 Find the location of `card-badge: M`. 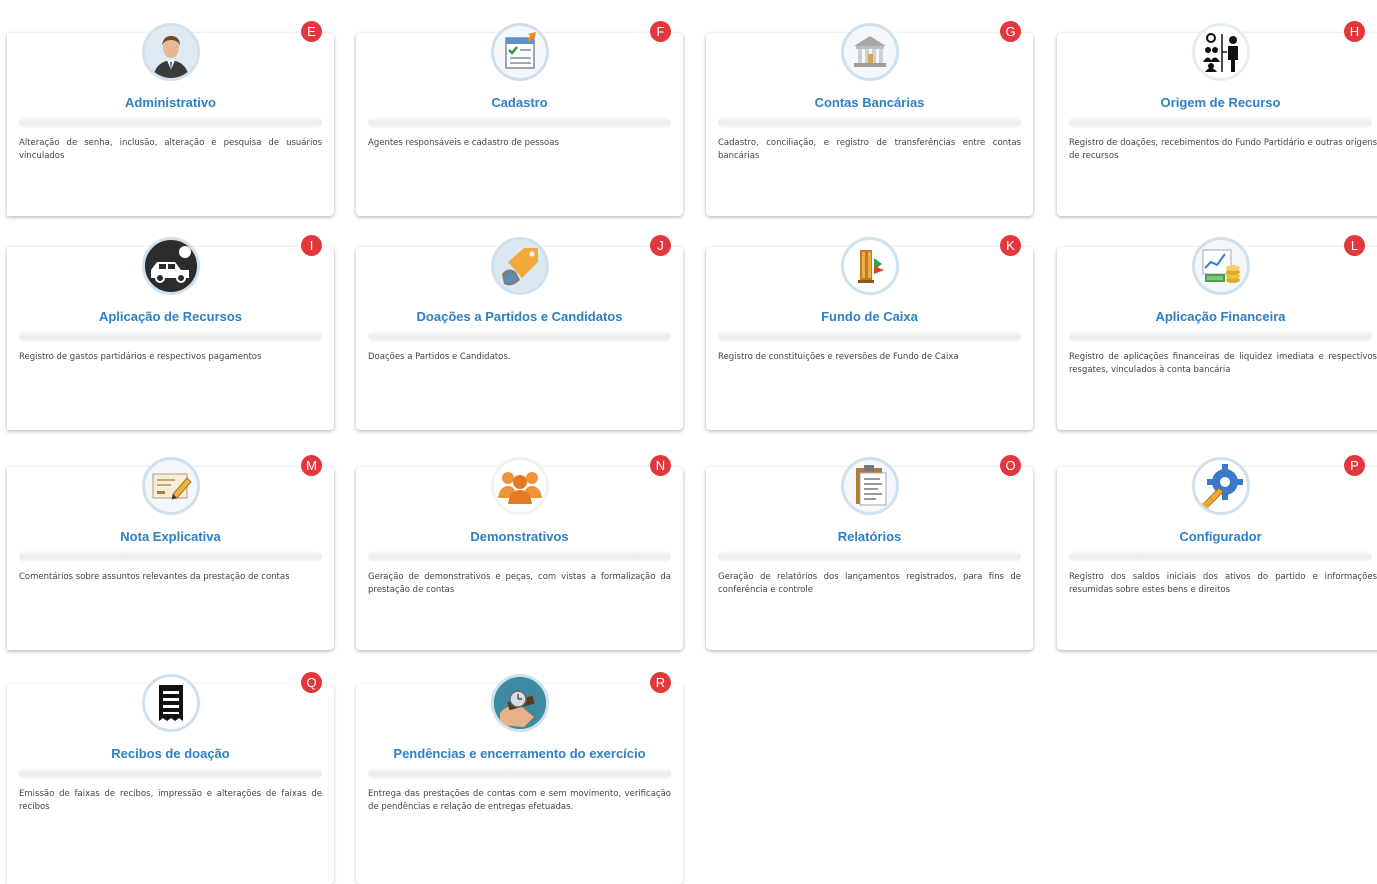

card-badge: M is located at coordinates (311, 465).